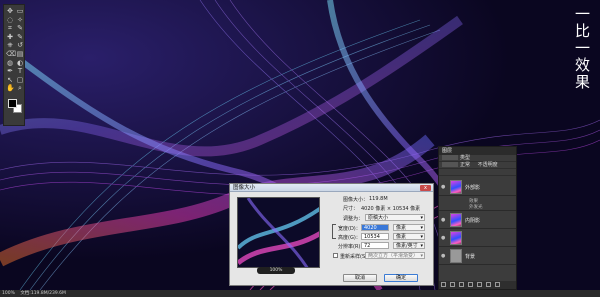 This screenshot has width=600, height=297. Describe the element at coordinates (12, 103) in the screenshot. I see `foreground-color-swatch` at that location.